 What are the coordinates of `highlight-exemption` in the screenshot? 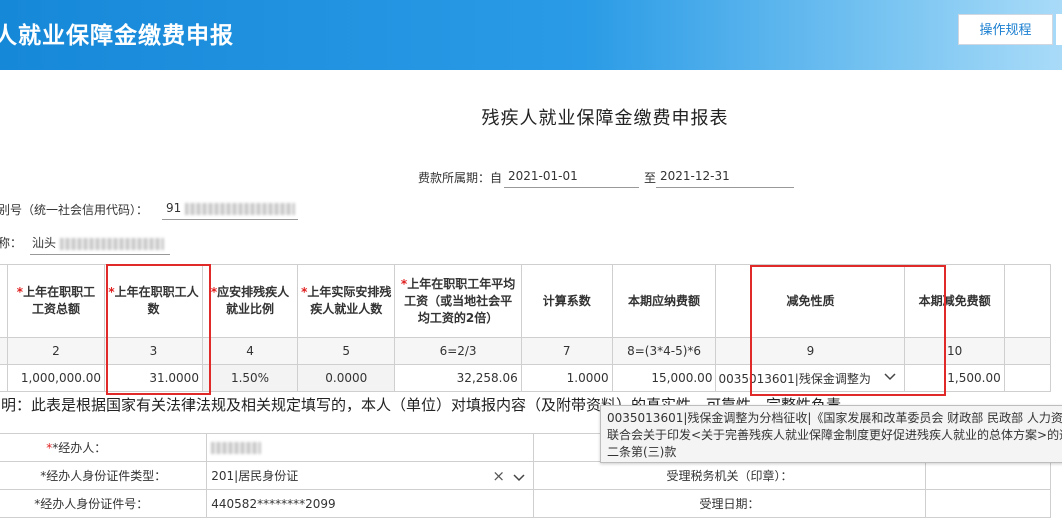 It's located at (848, 330).